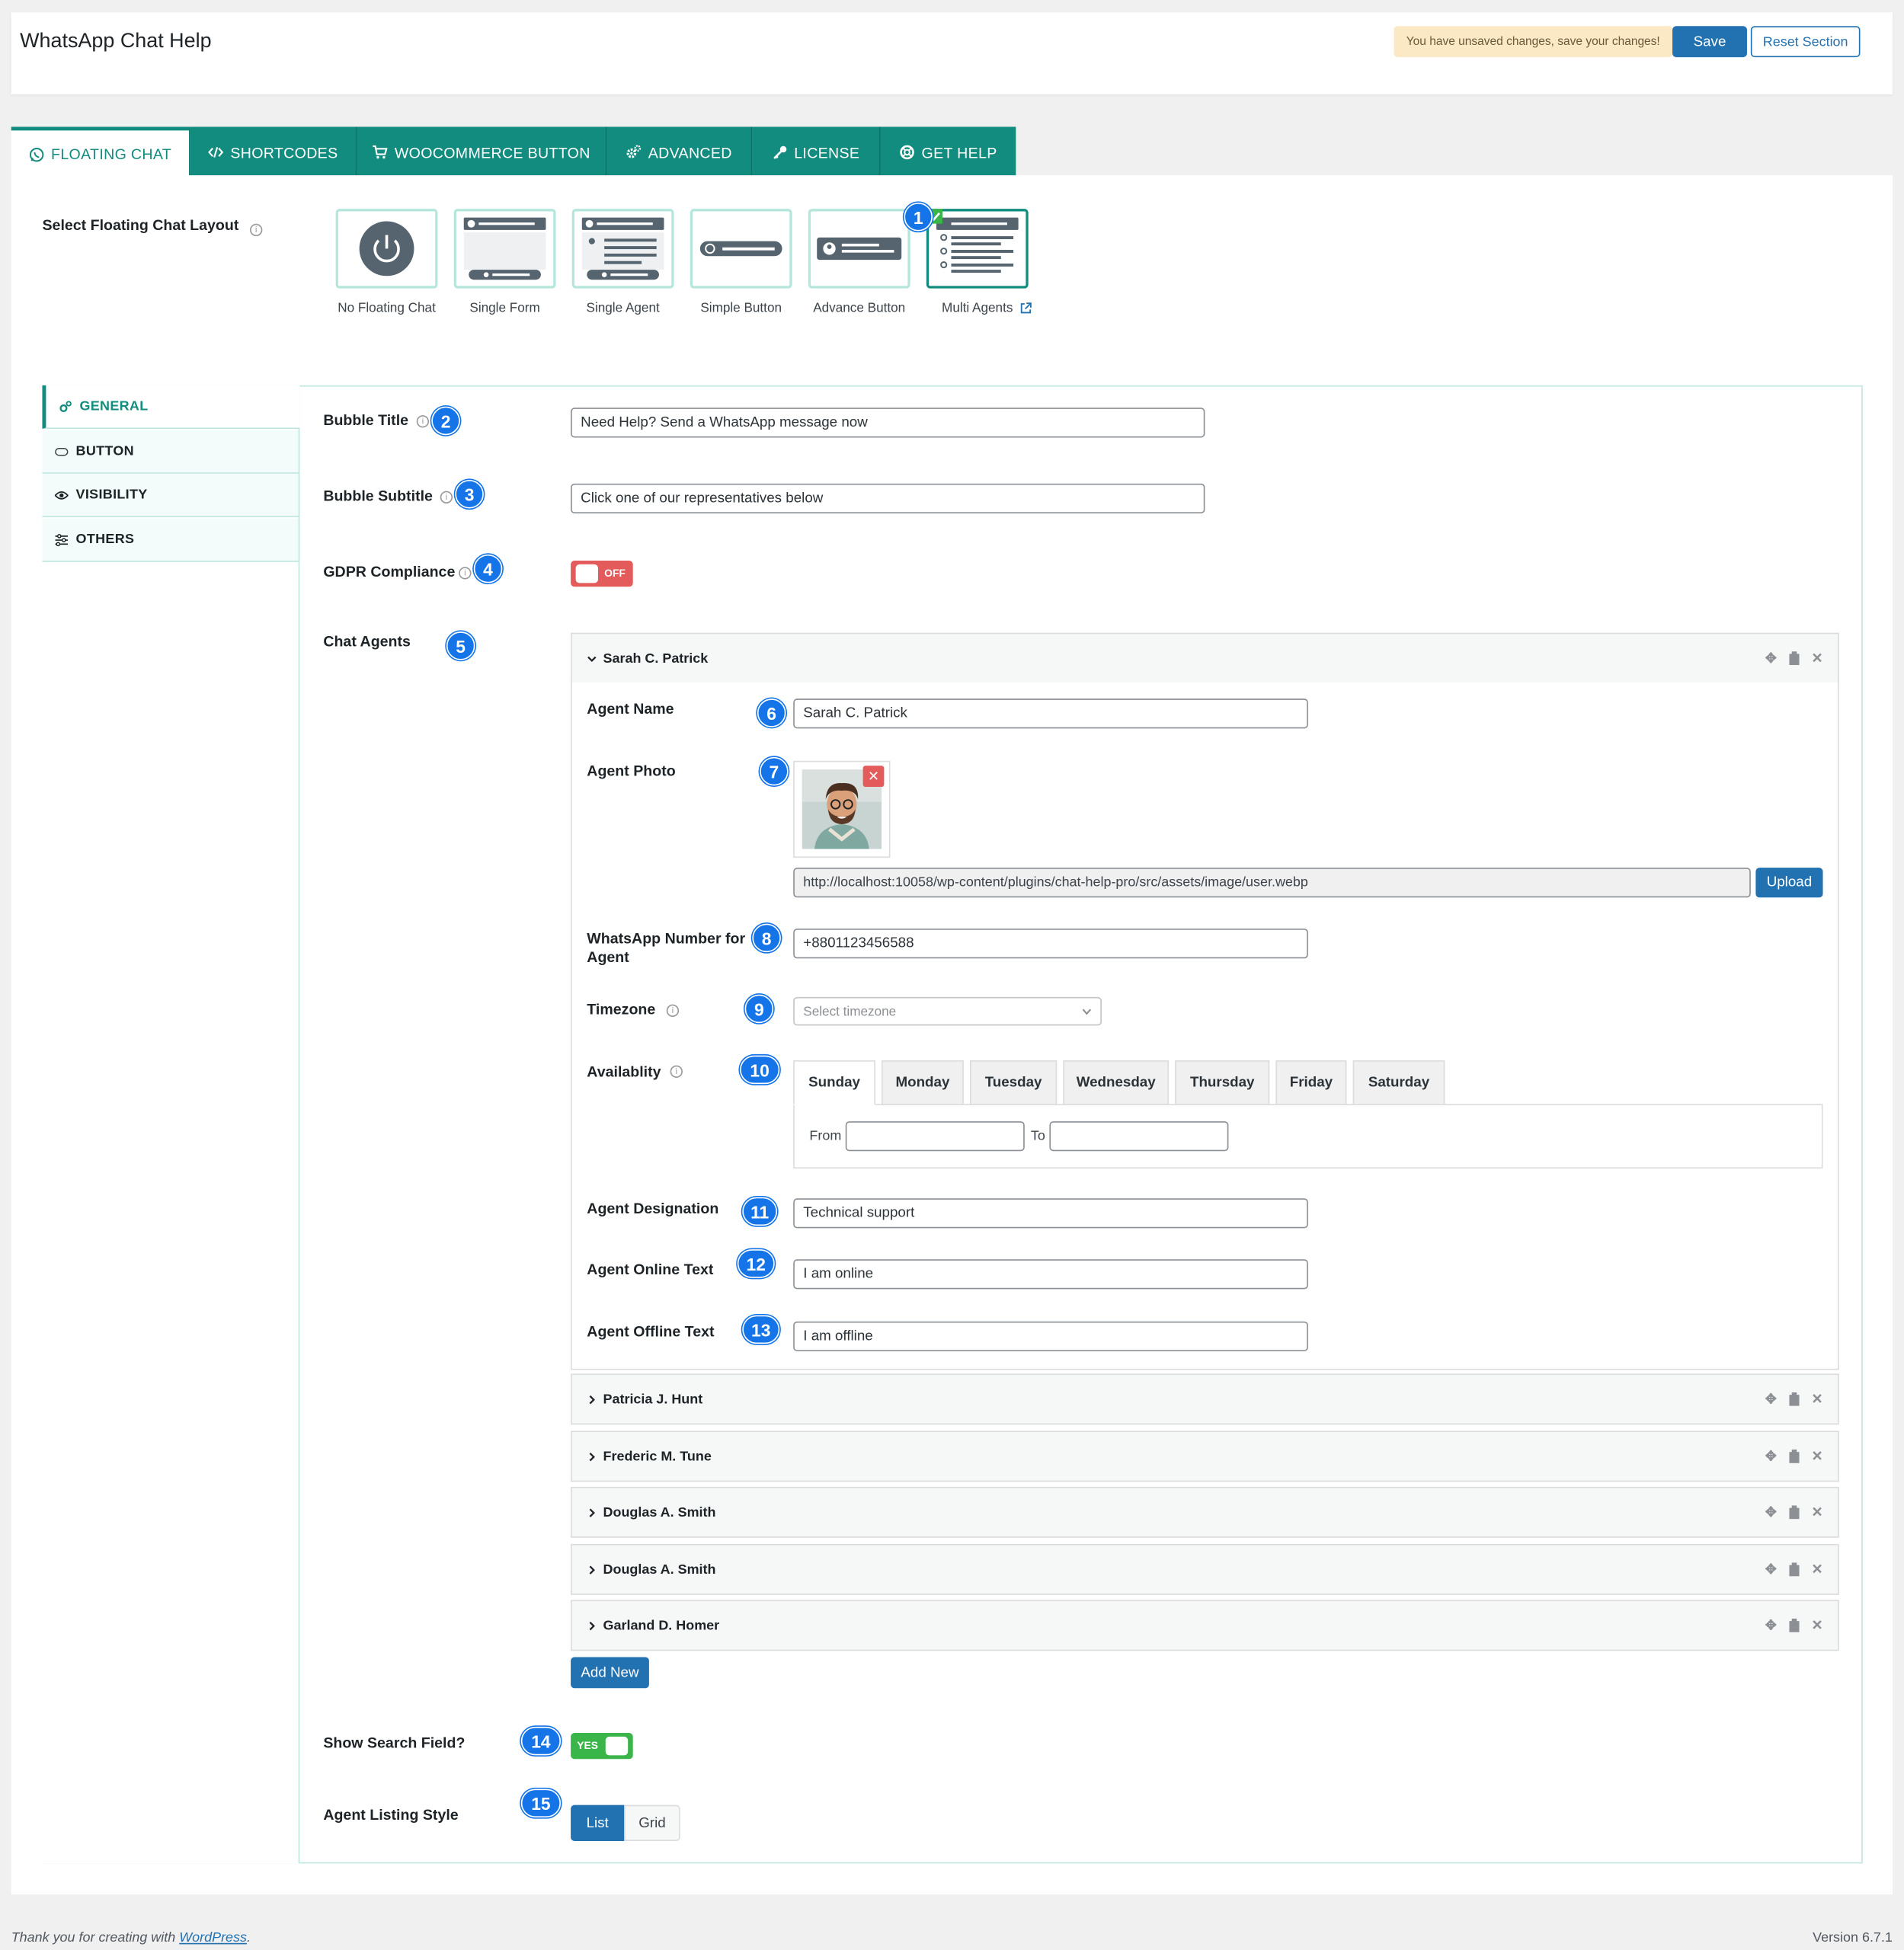 The height and width of the screenshot is (1950, 1904). What do you see at coordinates (624, 1072) in the screenshot?
I see `availability-label: Availablity` at bounding box center [624, 1072].